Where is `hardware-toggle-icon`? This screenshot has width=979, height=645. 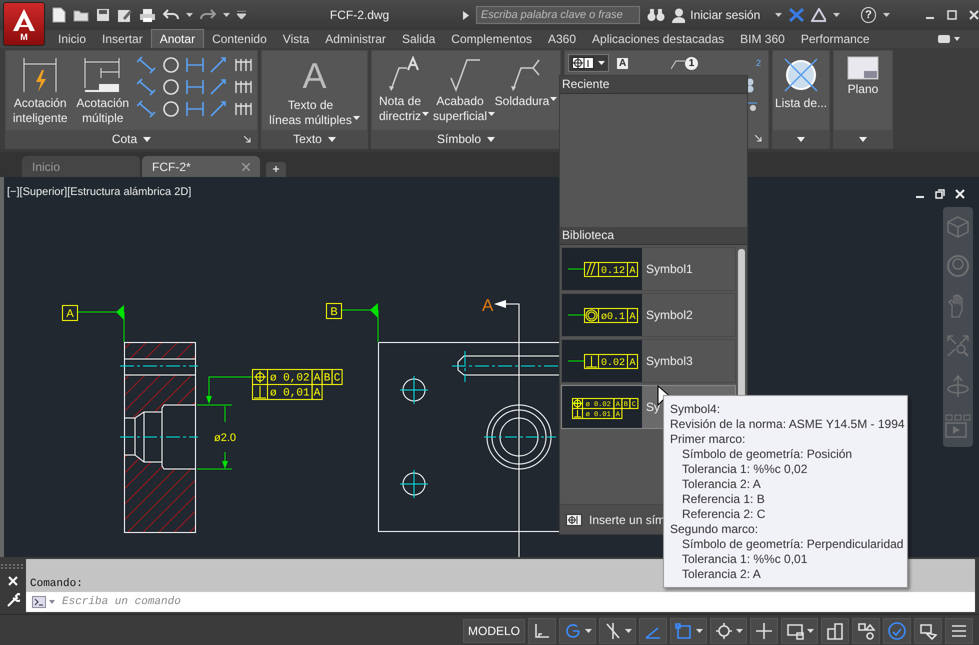
hardware-toggle-icon is located at coordinates (928, 631).